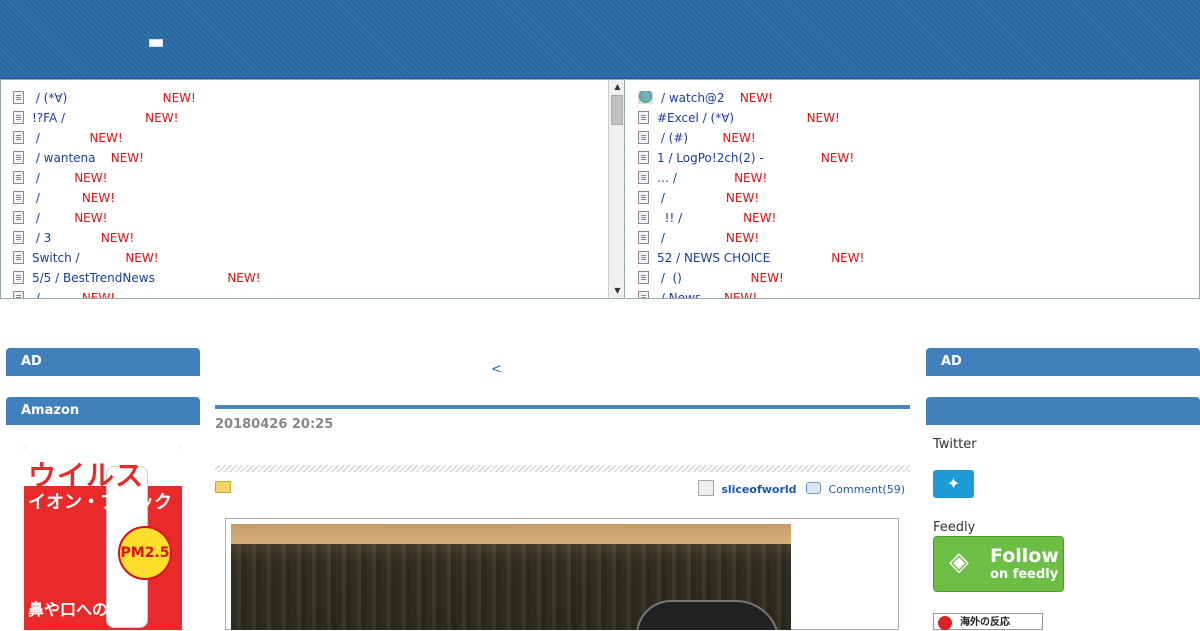 The image size is (1200, 631). Describe the element at coordinates (274, 424) in the screenshot. I see `post-date: 20180426 20:25` at that location.